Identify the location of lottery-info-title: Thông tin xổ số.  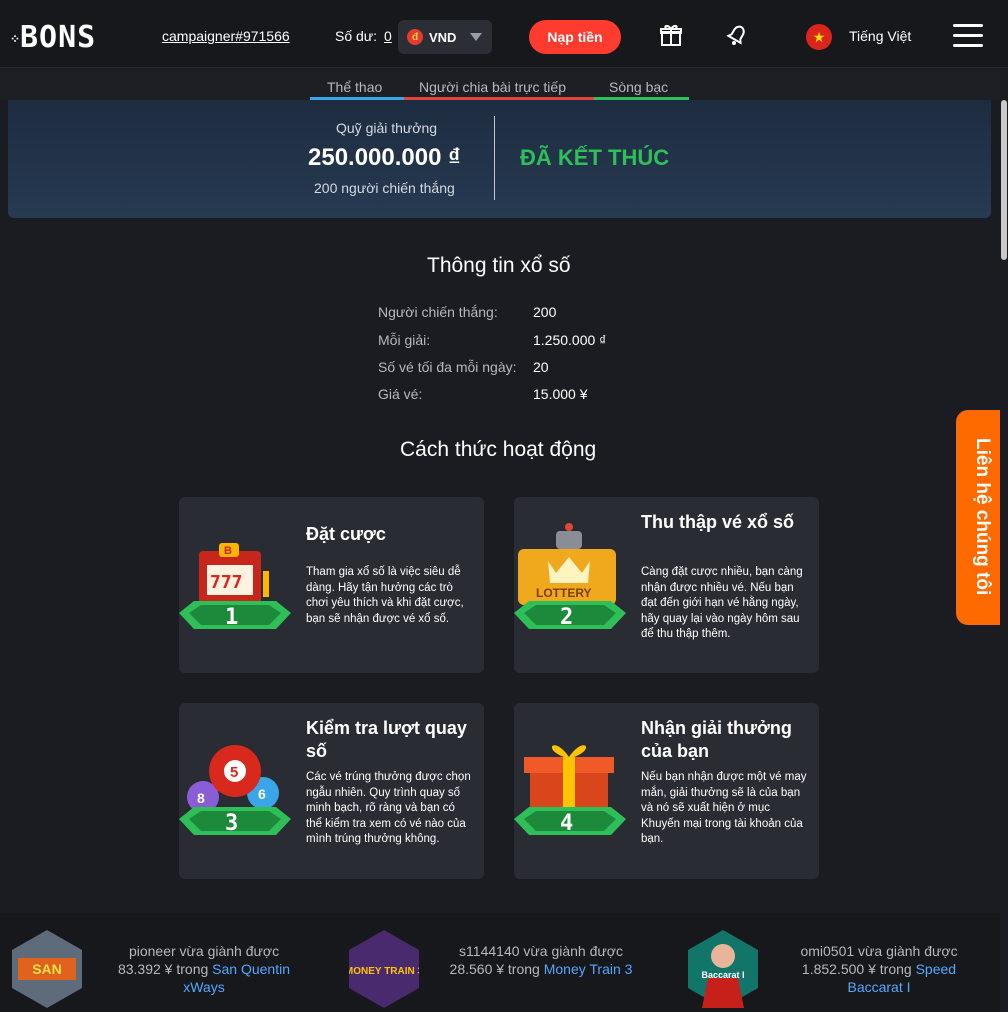
(499, 265).